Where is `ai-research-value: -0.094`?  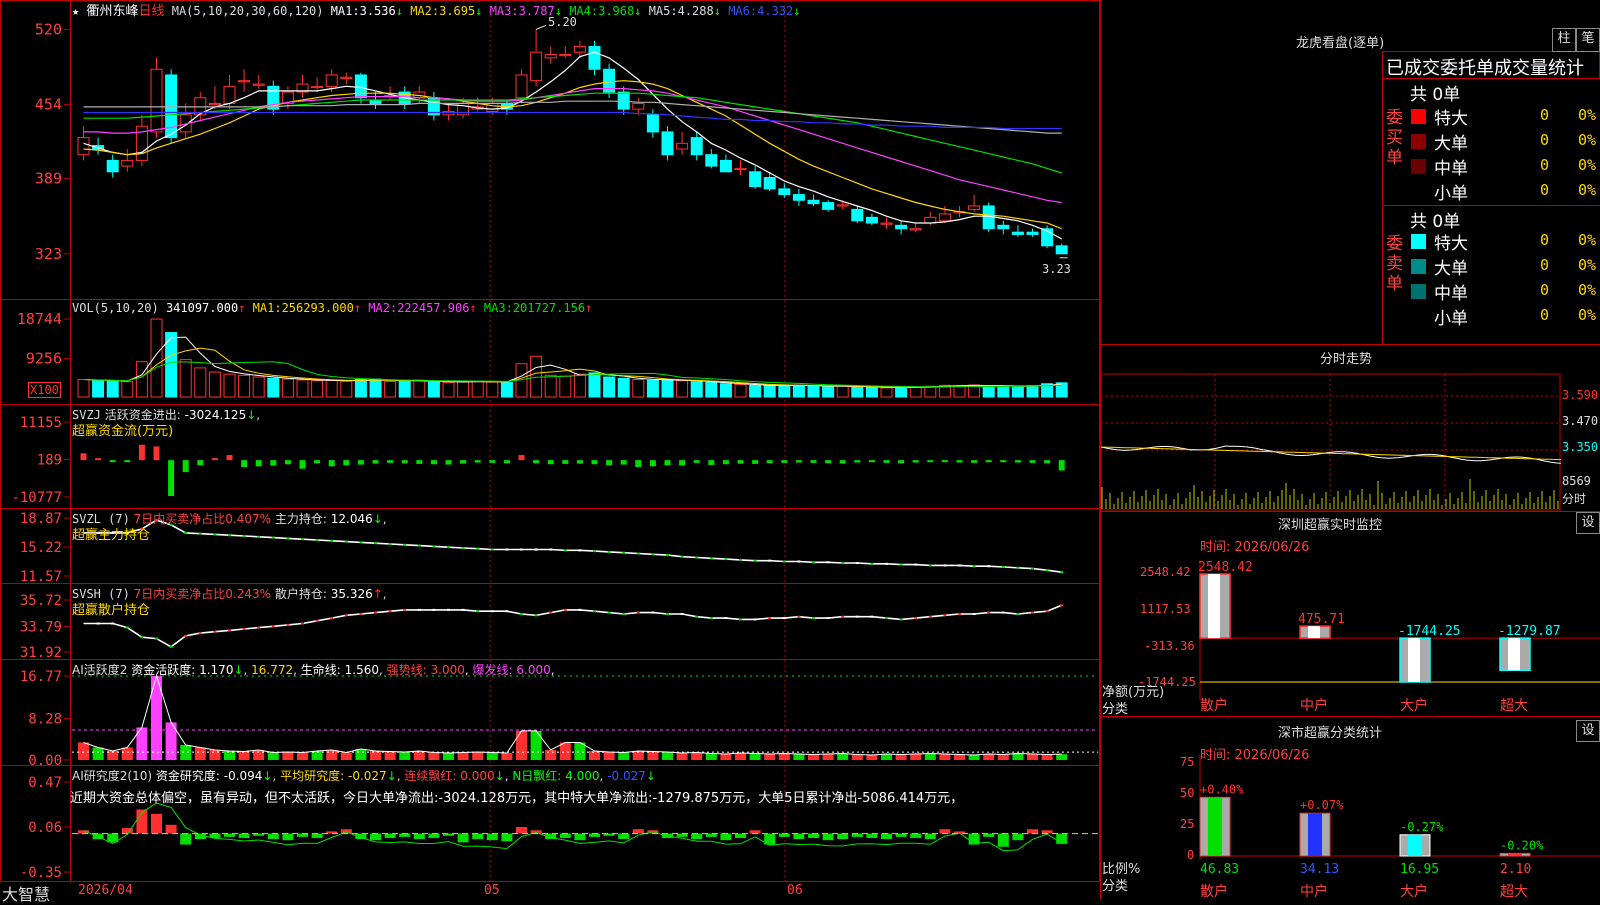
ai-research-value: -0.094 is located at coordinates (243, 776).